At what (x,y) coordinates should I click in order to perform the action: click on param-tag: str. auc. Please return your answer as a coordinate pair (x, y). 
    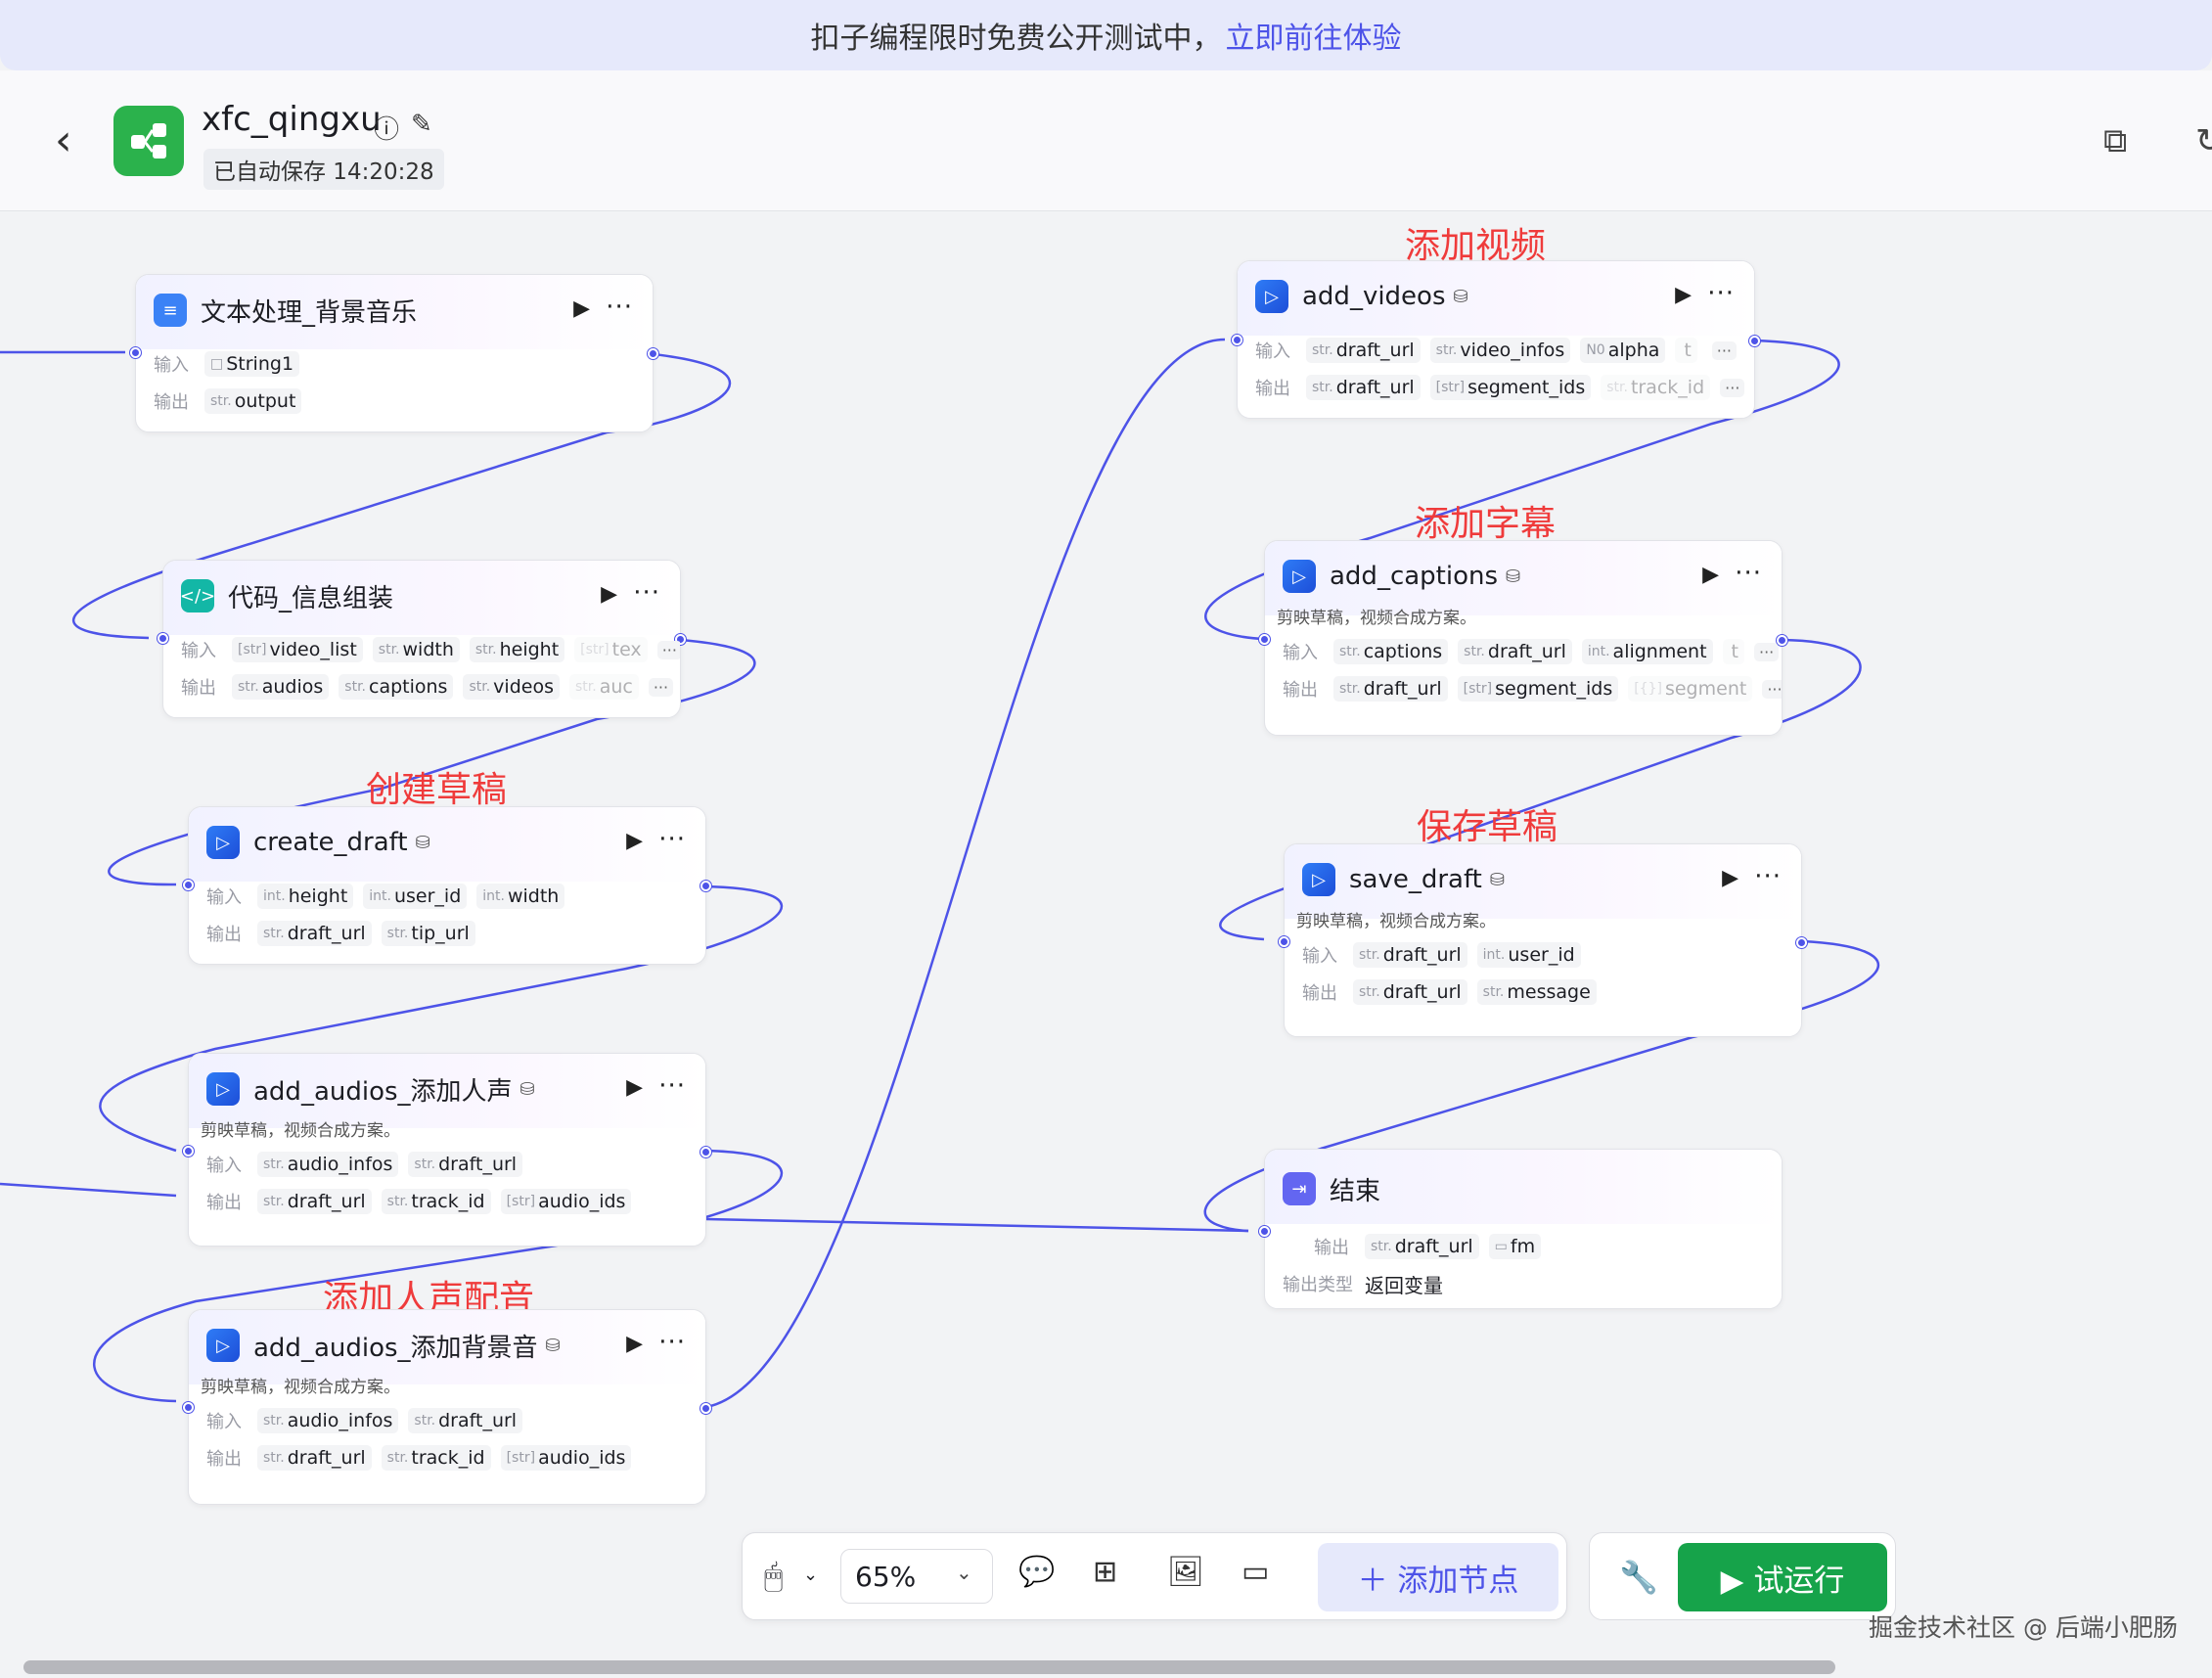
    Looking at the image, I should click on (603, 687).